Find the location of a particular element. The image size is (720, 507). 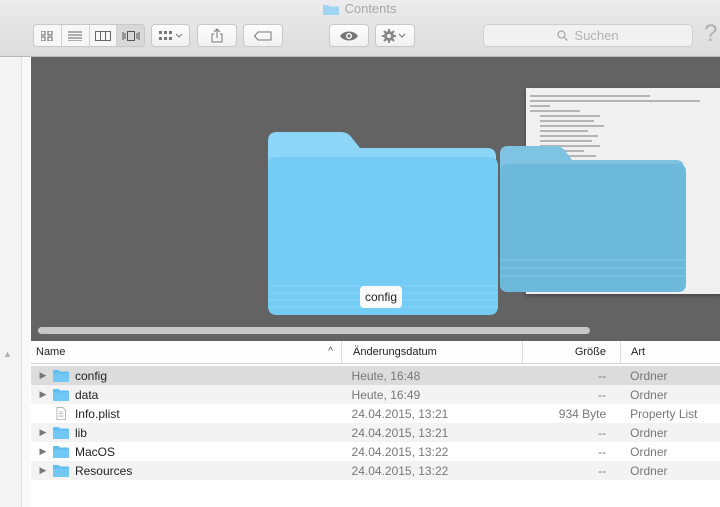

coverflow-selected-label: config is located at coordinates (381, 297).